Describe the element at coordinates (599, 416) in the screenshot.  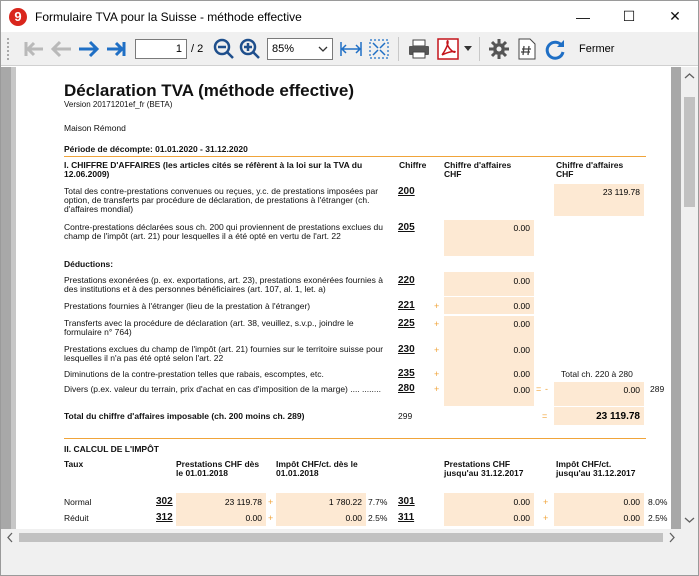
I see `total-field: 23 119.78` at that location.